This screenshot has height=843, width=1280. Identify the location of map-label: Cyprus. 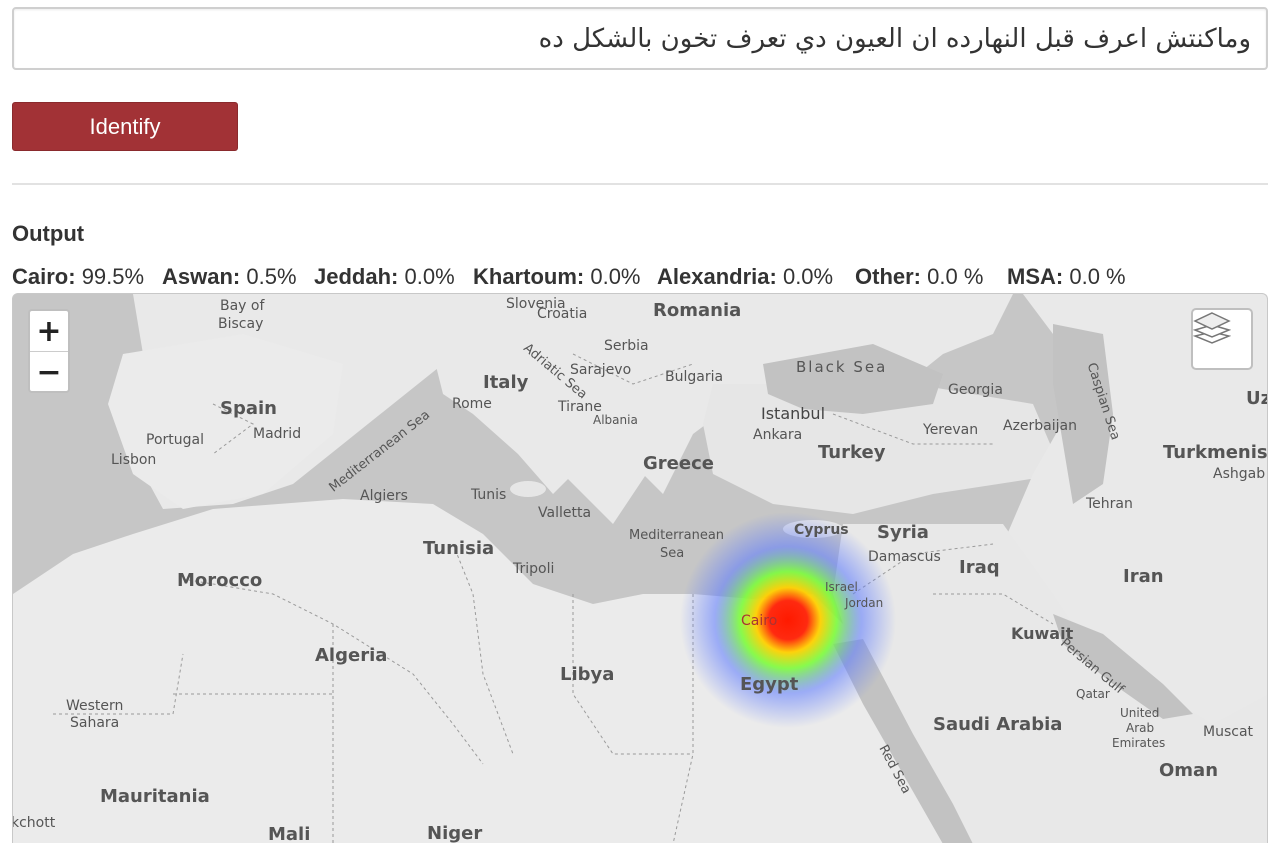
(821, 530).